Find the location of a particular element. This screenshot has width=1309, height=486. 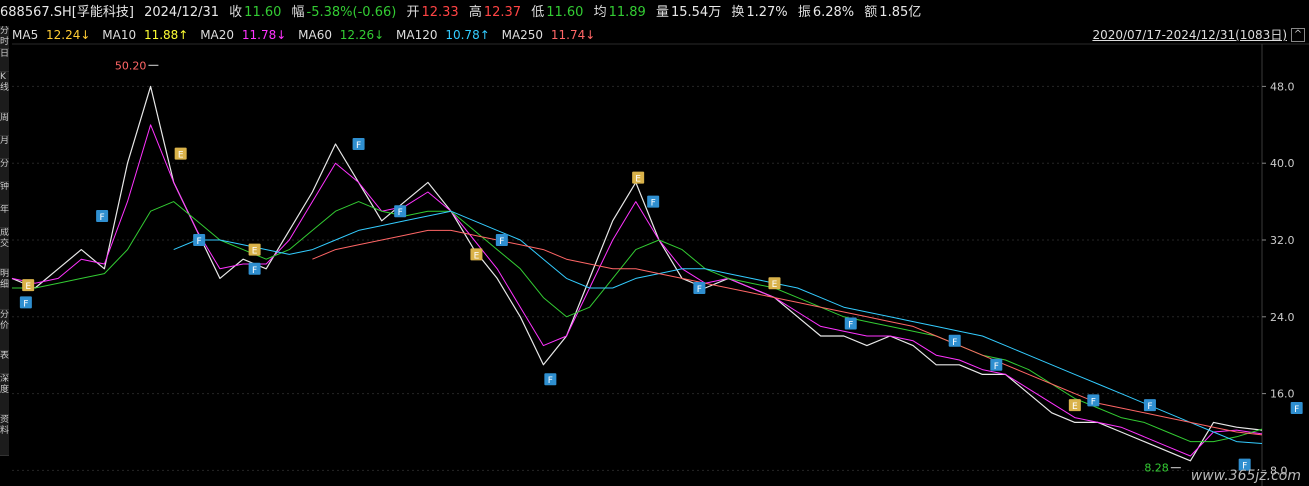

event-marker-label-15: E is located at coordinates (775, 285).